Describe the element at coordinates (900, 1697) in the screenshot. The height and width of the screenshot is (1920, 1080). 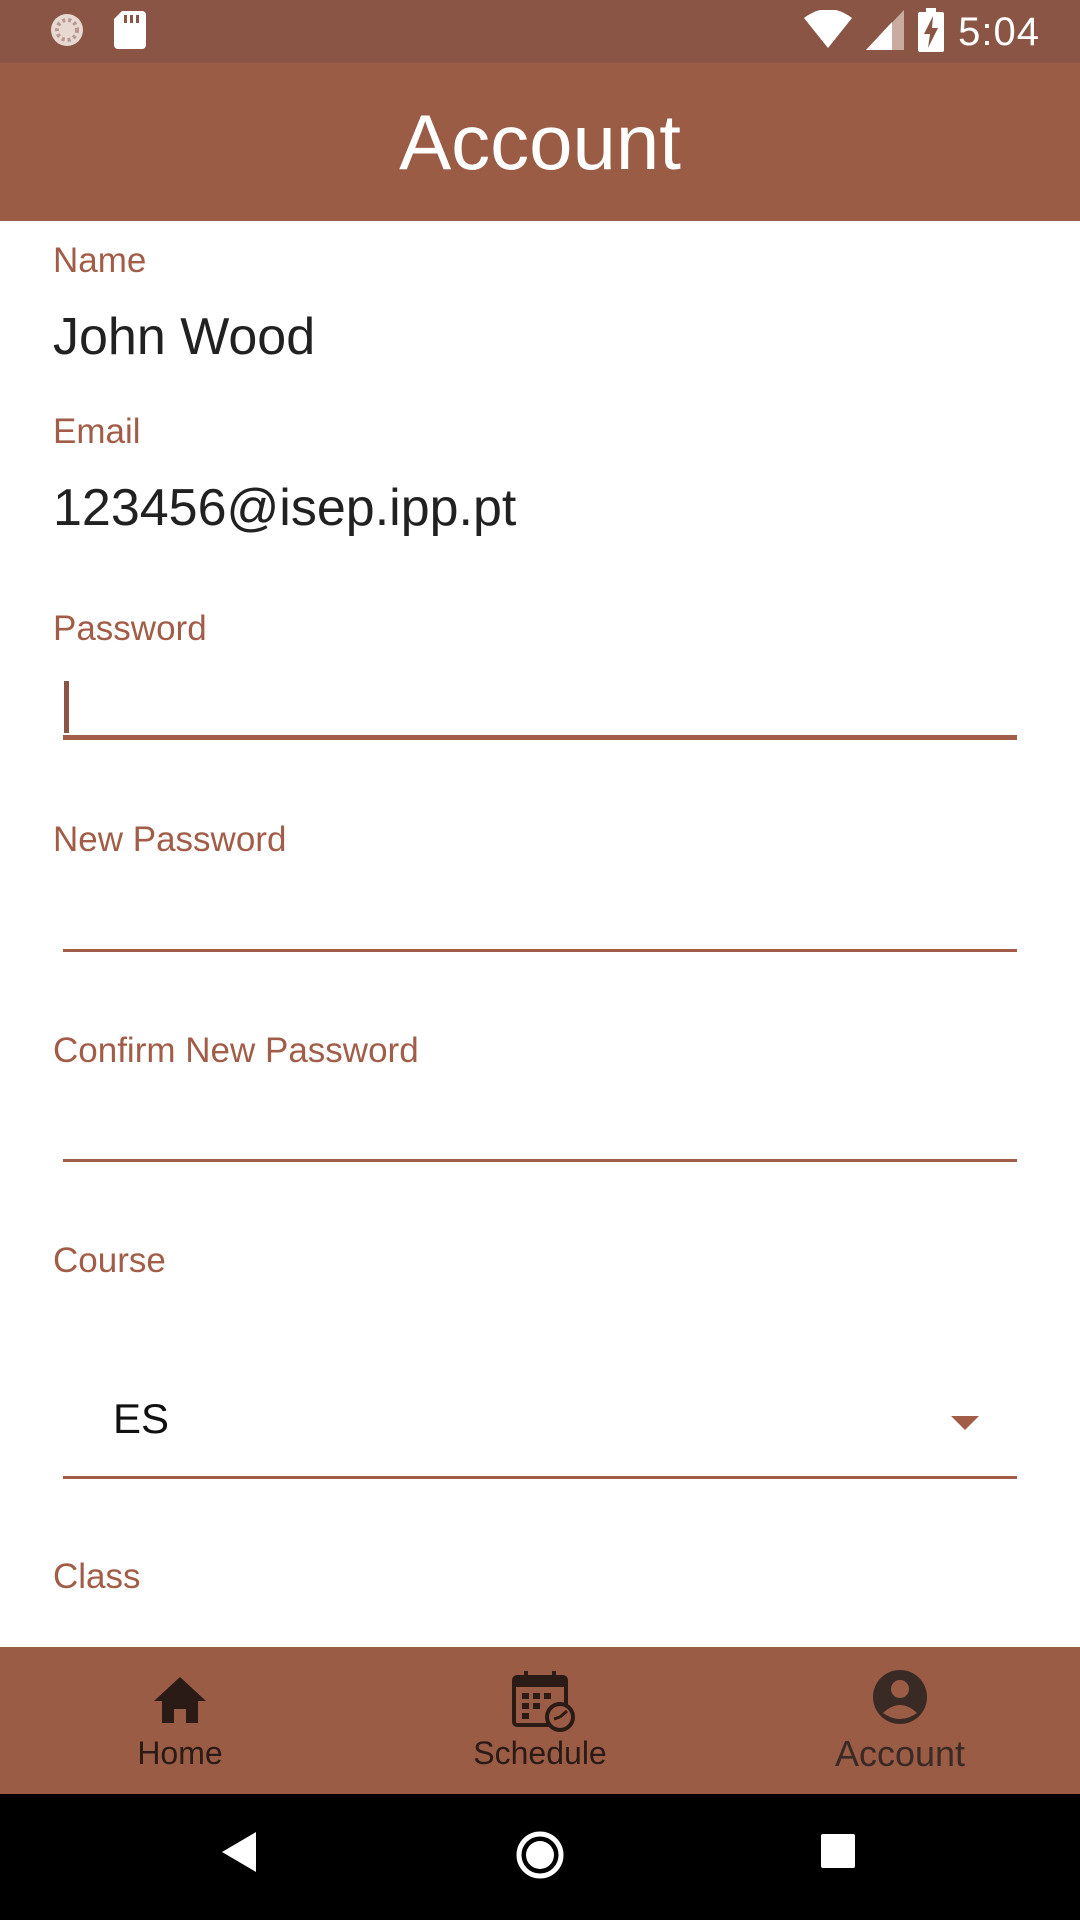
I see `account-icon` at that location.